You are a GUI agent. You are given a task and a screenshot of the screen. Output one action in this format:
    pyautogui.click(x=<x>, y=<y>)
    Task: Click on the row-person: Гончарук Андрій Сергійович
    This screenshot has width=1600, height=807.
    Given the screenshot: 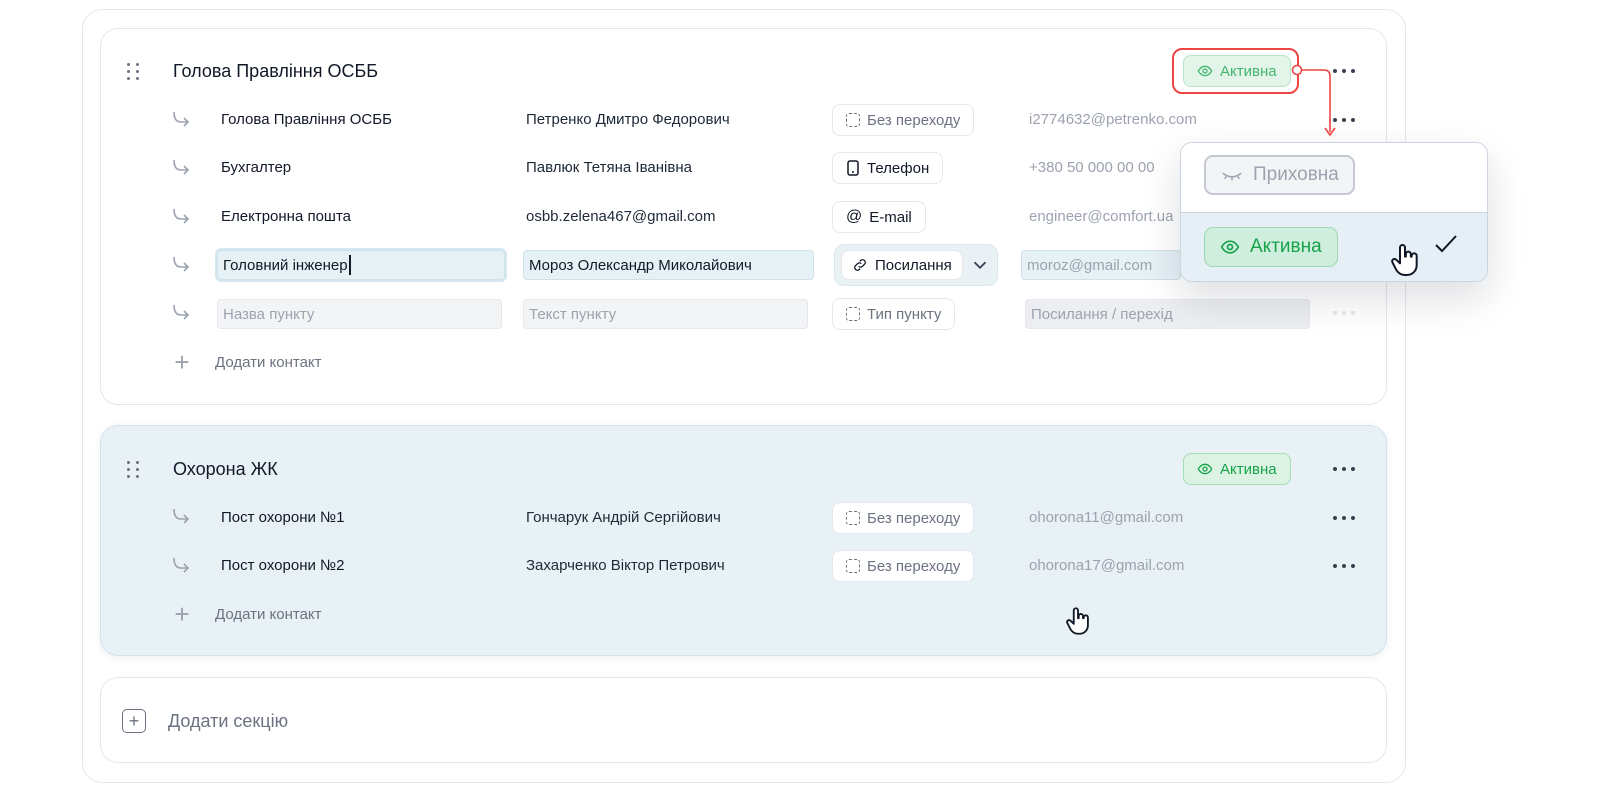 What is the action you would take?
    pyautogui.click(x=623, y=518)
    